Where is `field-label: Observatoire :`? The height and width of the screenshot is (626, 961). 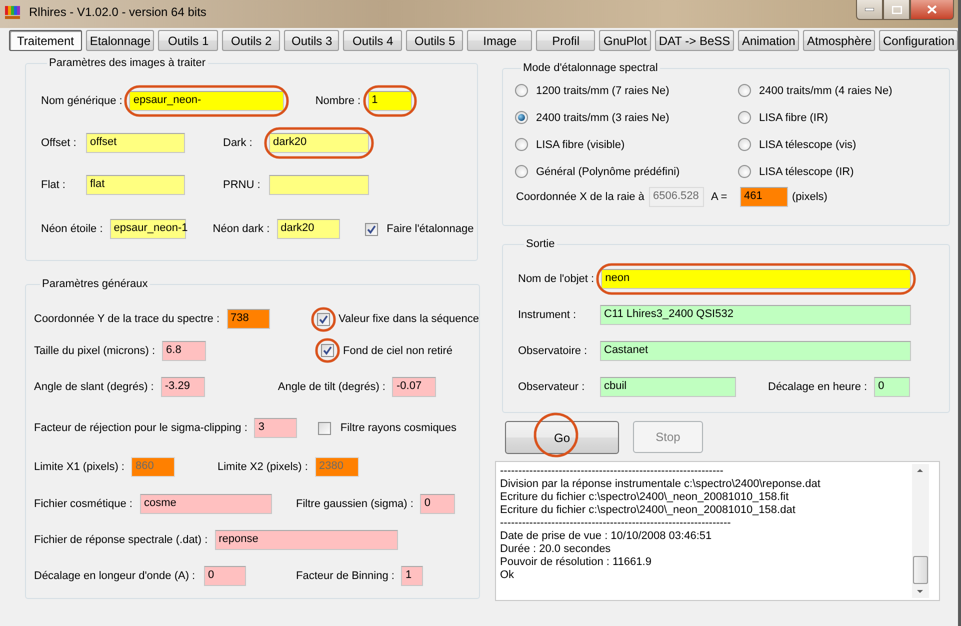
field-label: Observatoire : is located at coordinates (553, 351).